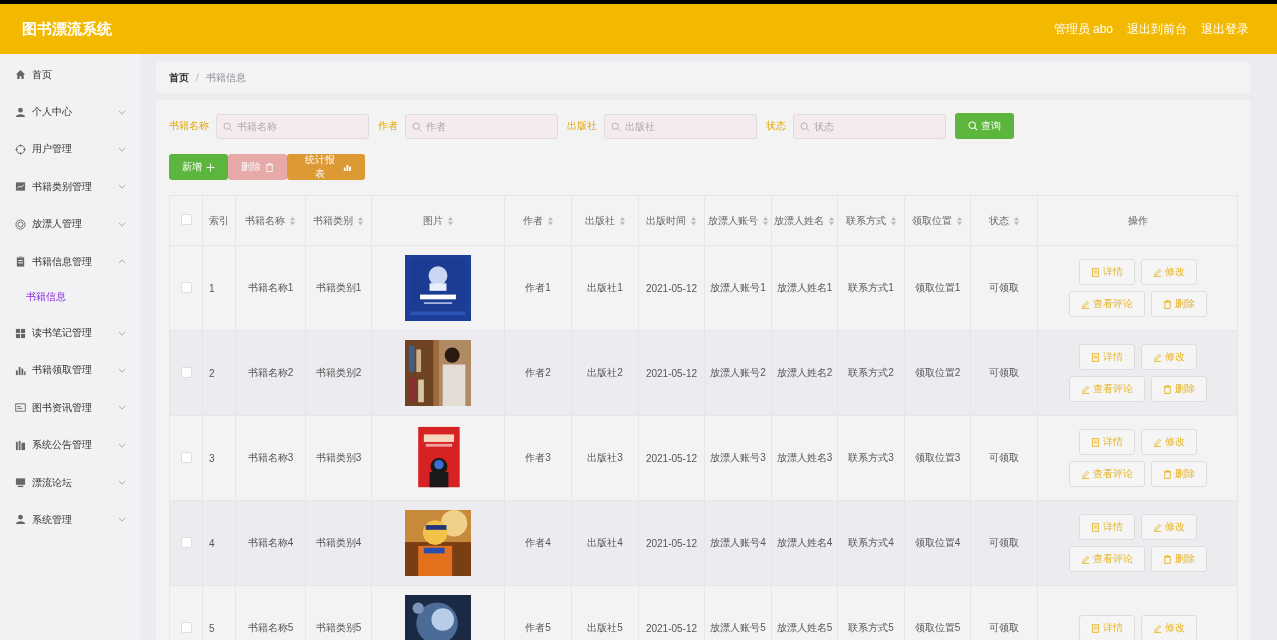 This screenshot has height=640, width=1277. What do you see at coordinates (937, 220) in the screenshot?
I see `column-header: 领取位置` at bounding box center [937, 220].